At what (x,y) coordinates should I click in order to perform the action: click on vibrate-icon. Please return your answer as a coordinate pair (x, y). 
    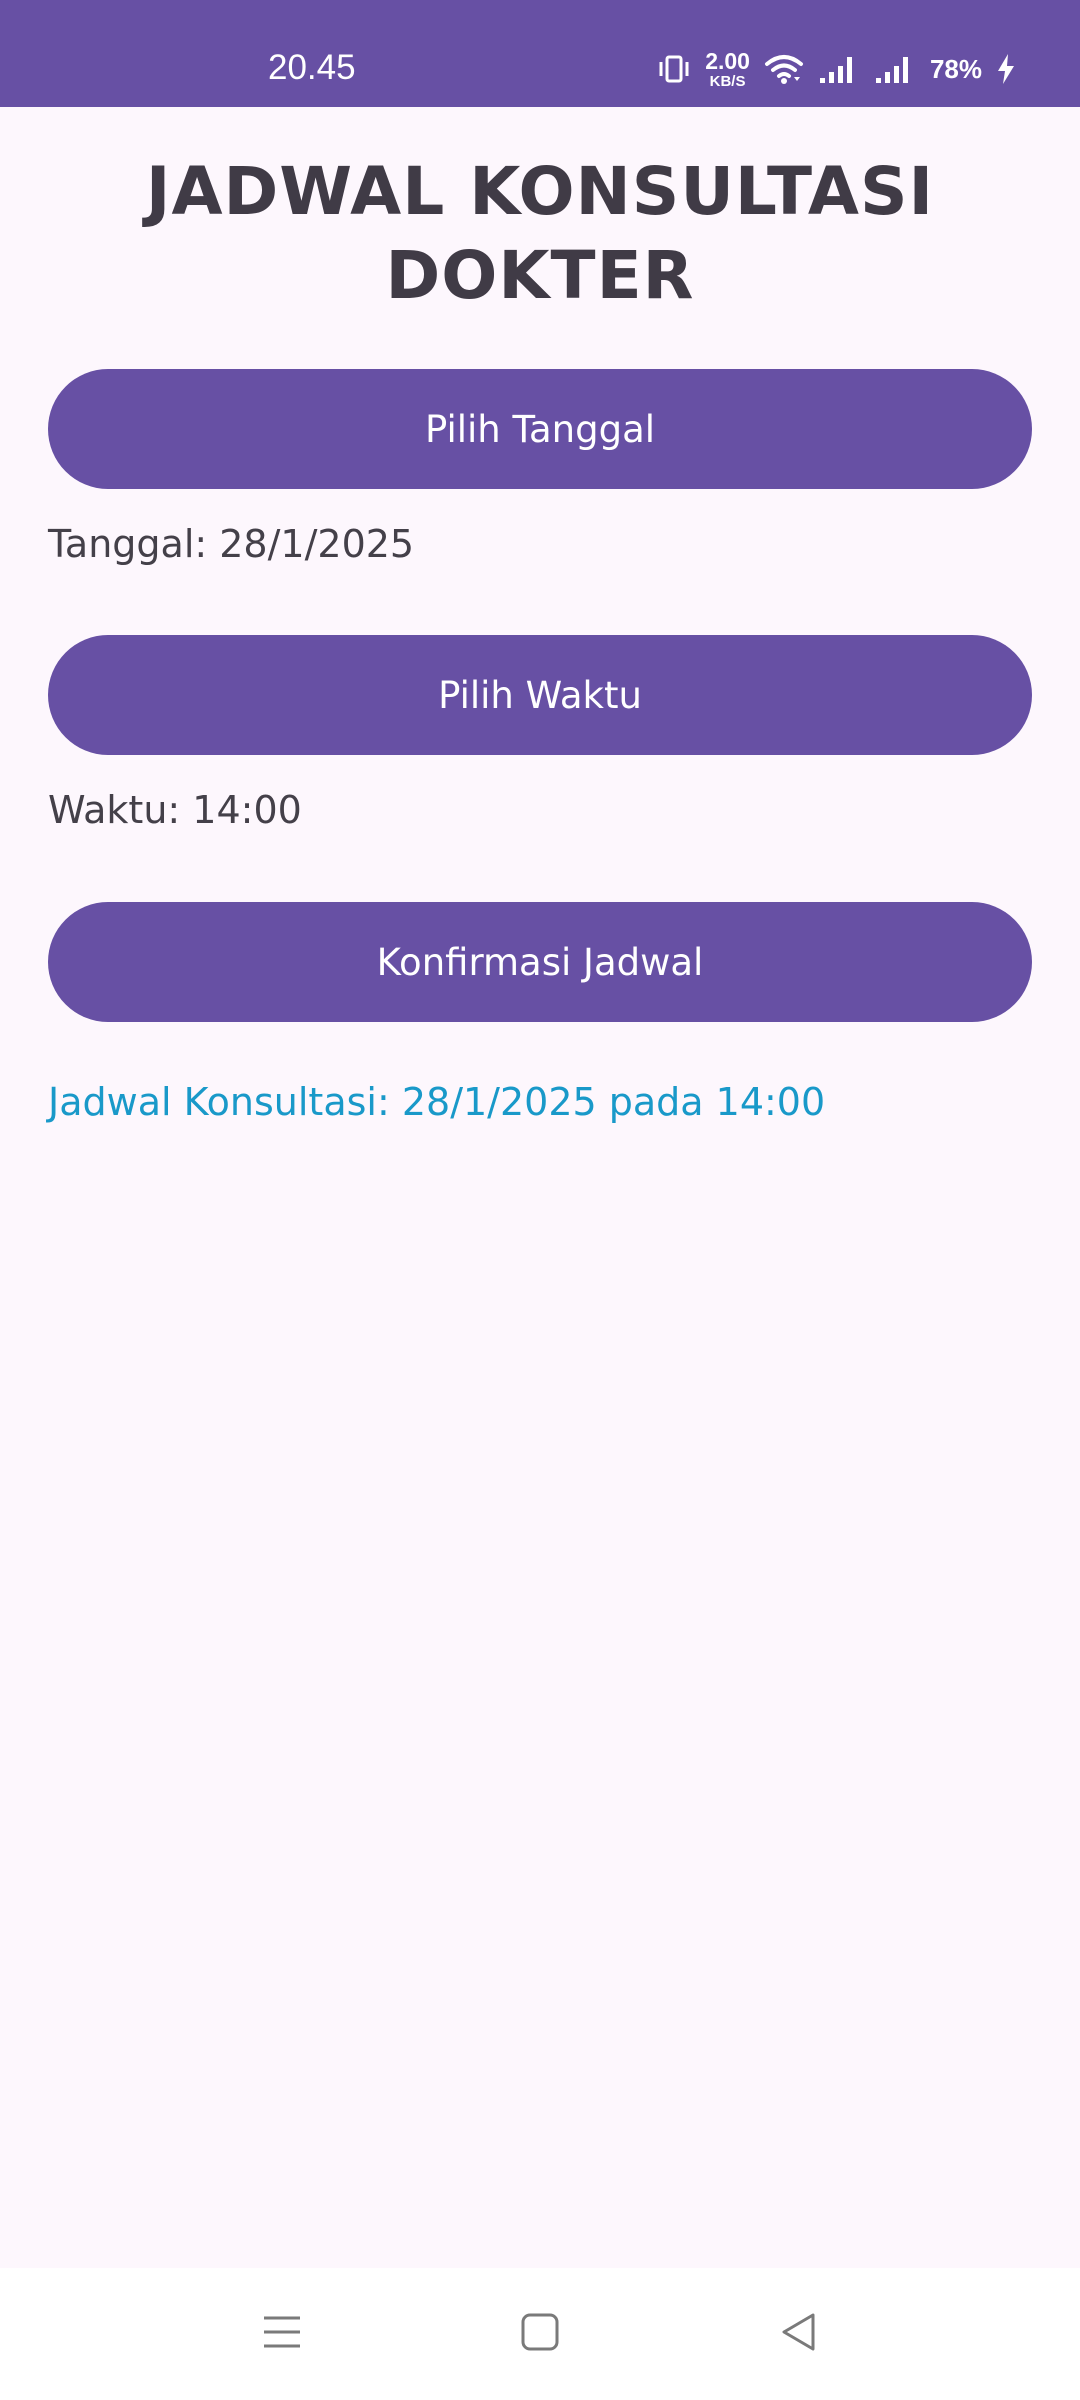
    Looking at the image, I should click on (674, 69).